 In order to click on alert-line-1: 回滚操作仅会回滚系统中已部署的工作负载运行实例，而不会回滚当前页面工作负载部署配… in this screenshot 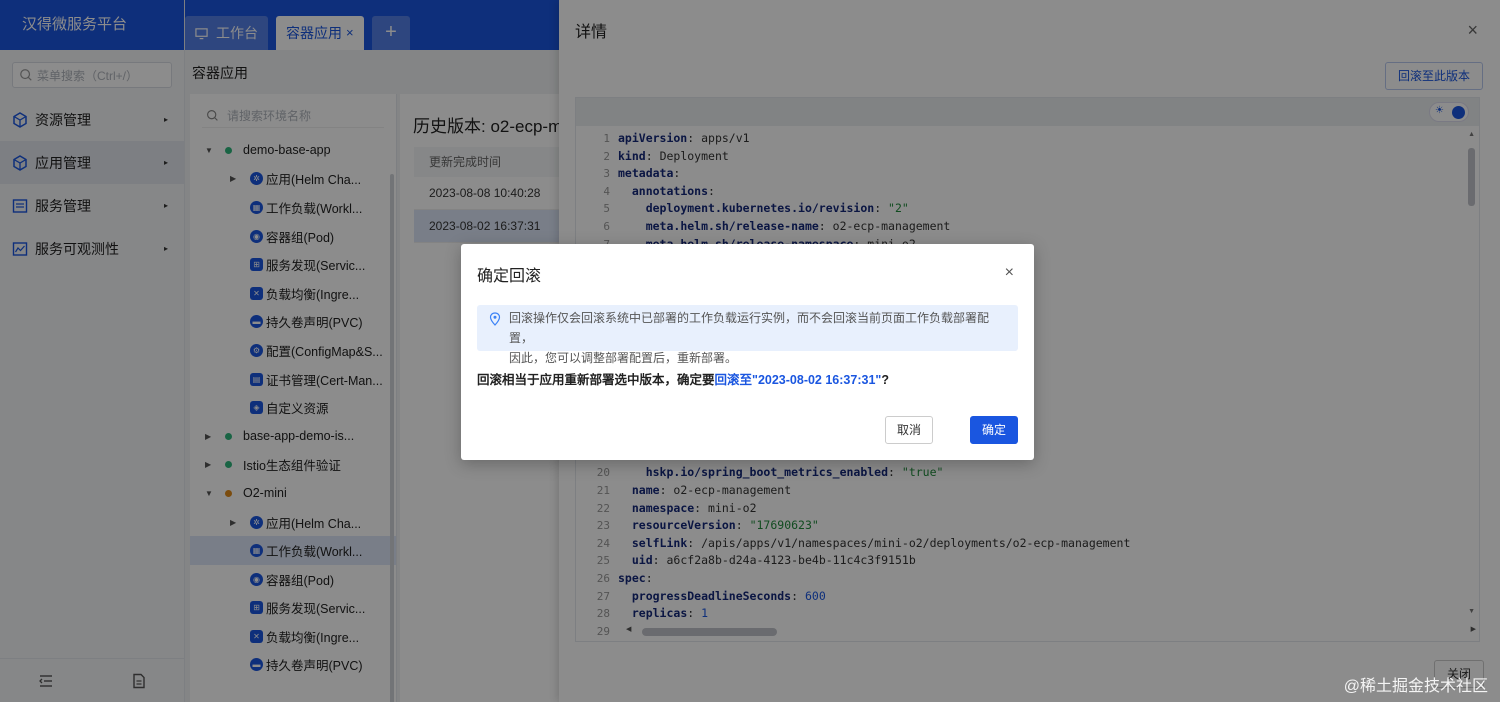, I will do `click(749, 328)`.